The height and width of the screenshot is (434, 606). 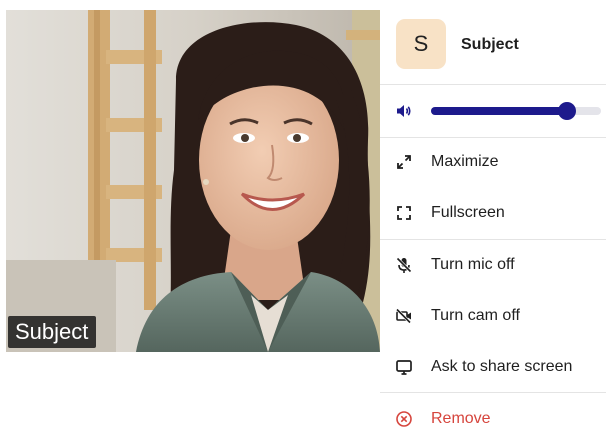 I want to click on maximize-menu-item: Maximize, so click(x=493, y=162).